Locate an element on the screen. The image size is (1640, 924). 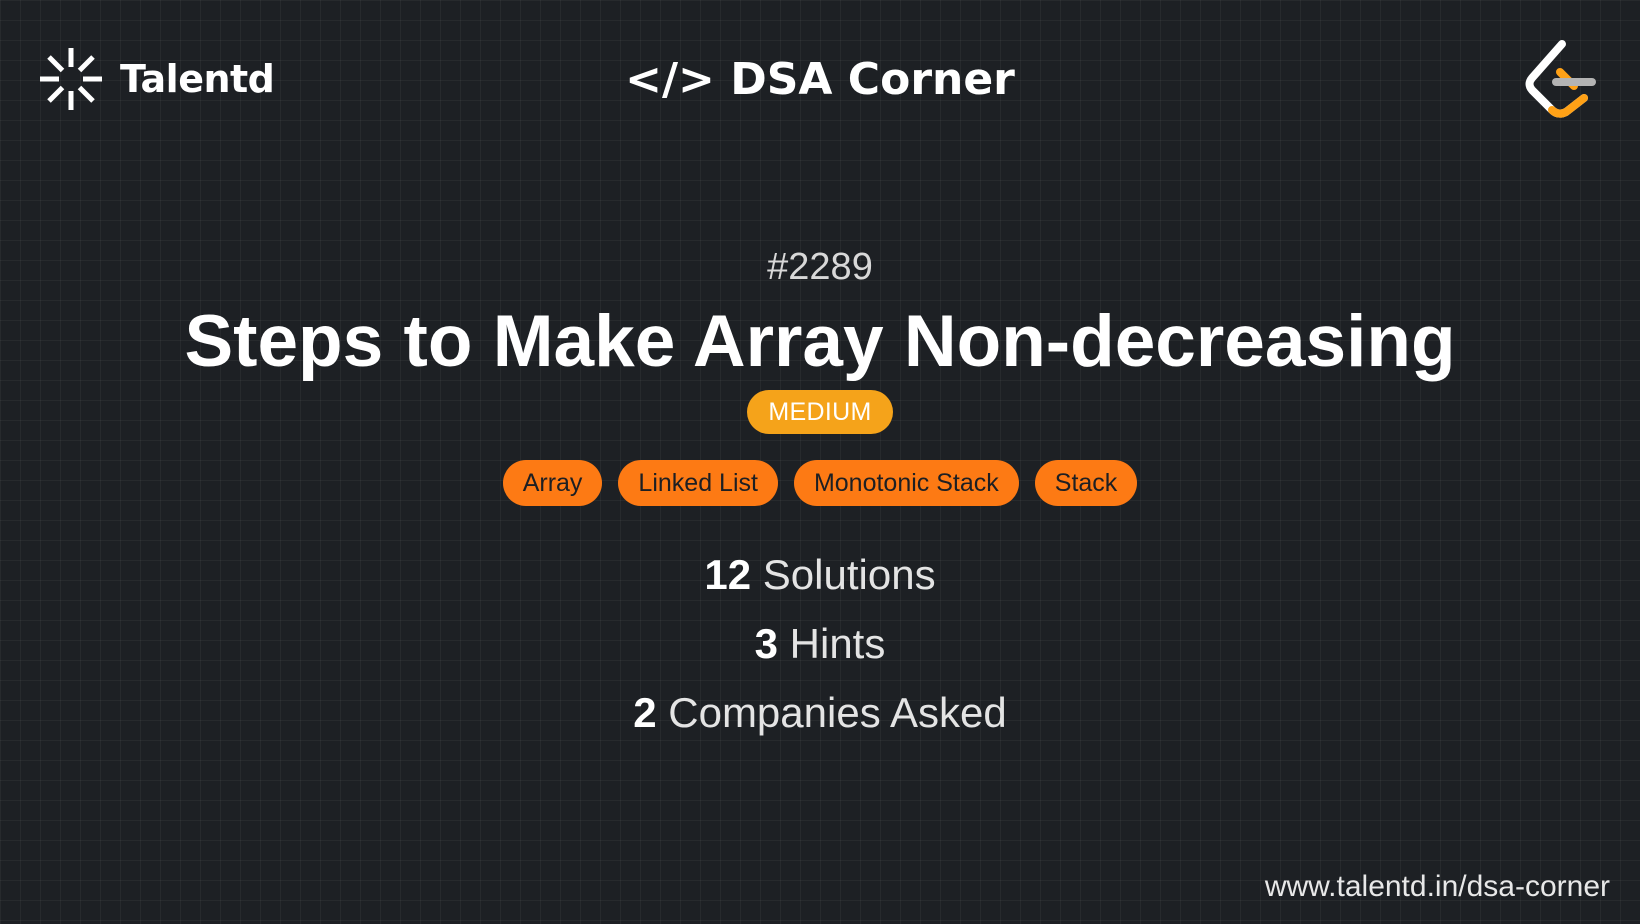
companies-label: Companies Asked is located at coordinates (837, 712).